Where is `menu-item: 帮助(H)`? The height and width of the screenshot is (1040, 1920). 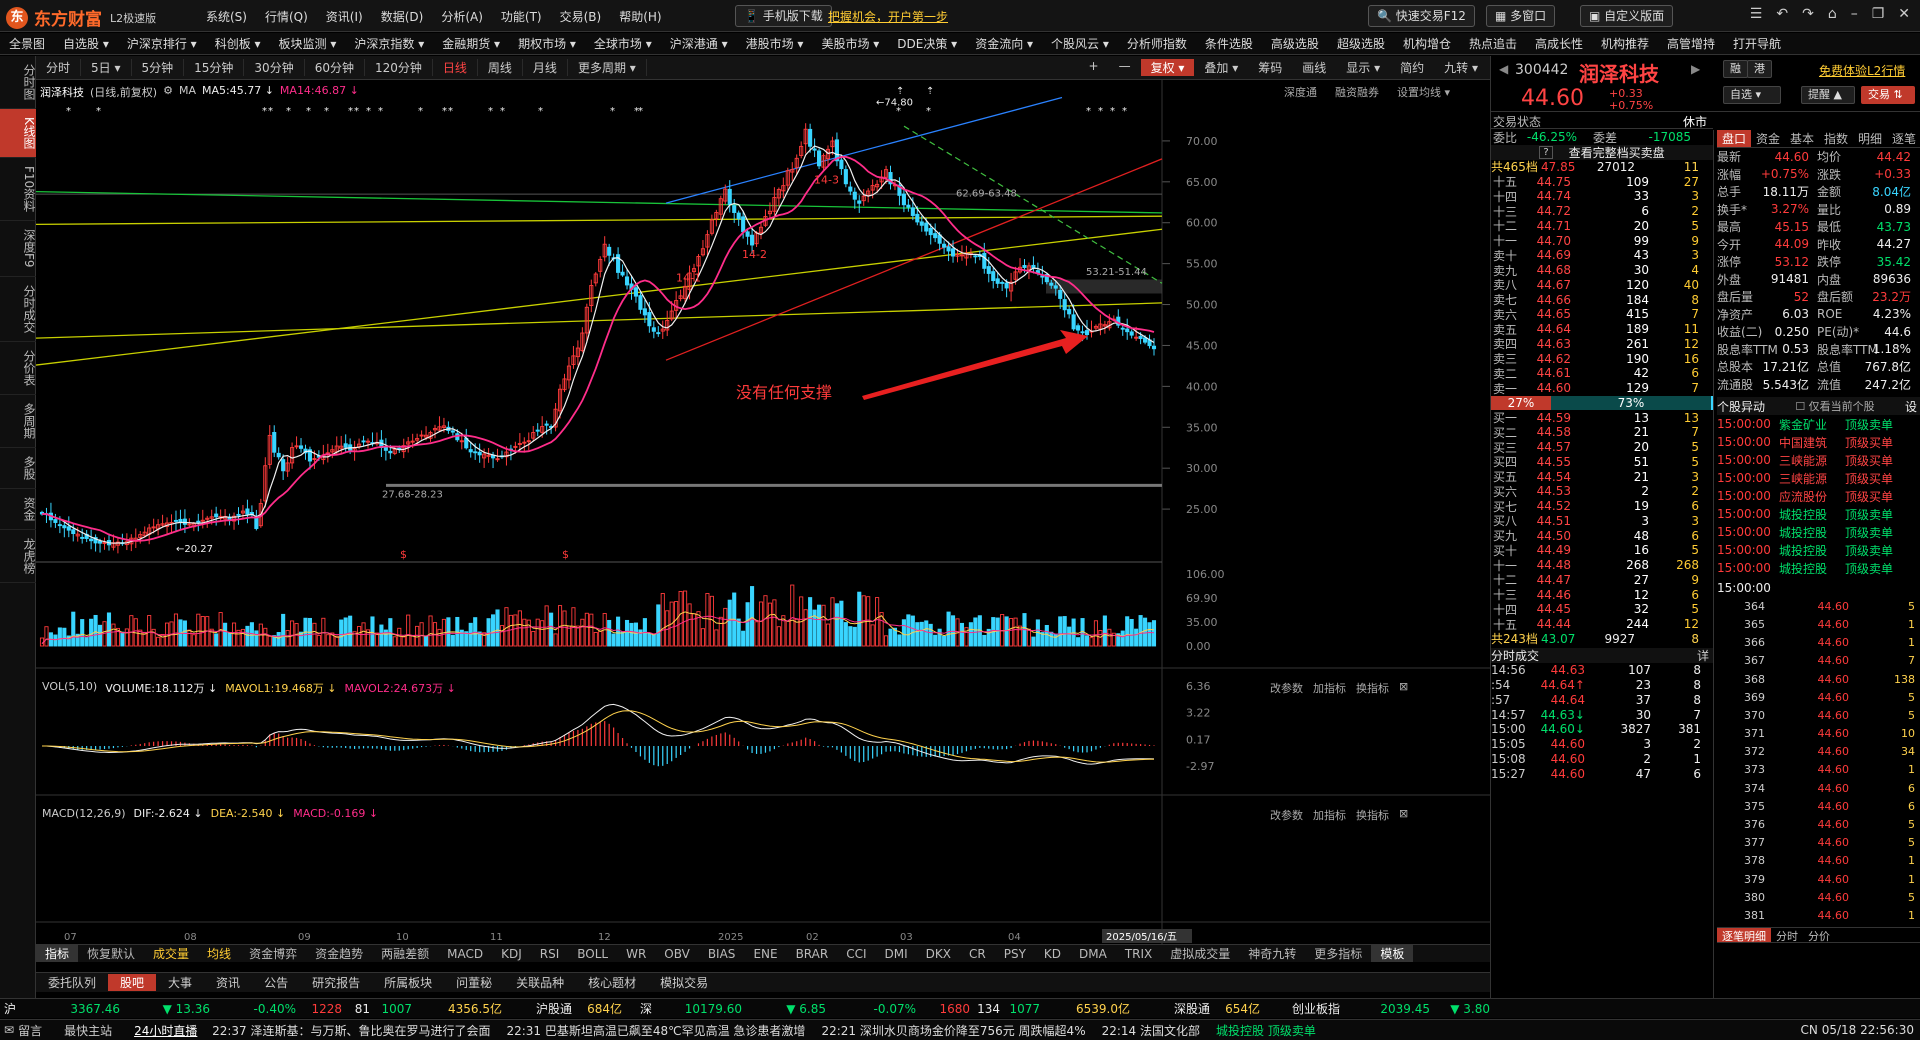
menu-item: 帮助(H) is located at coordinates (640, 16).